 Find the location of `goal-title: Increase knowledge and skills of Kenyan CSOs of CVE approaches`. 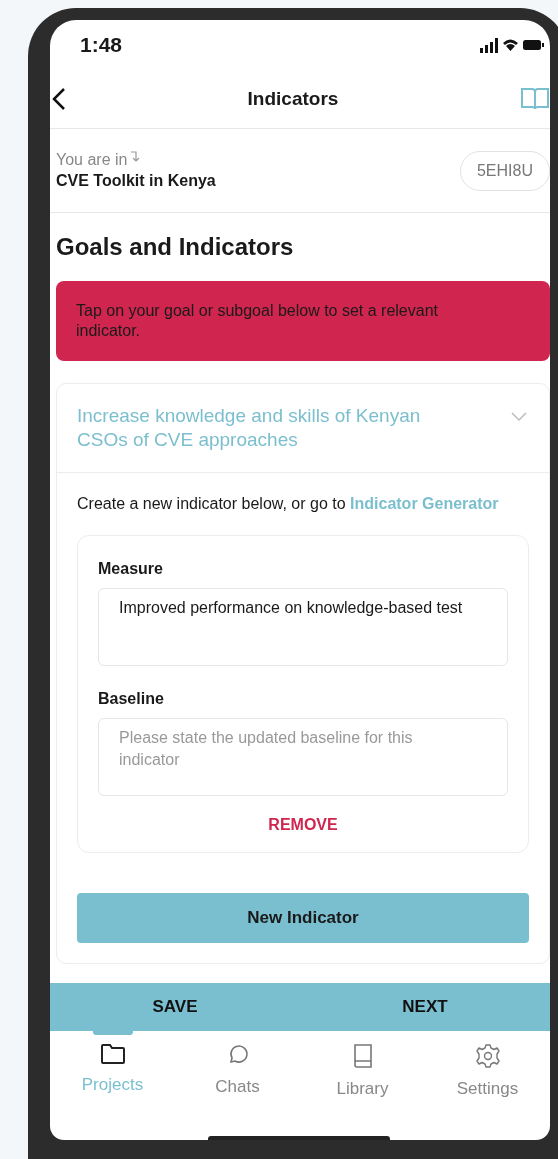

goal-title: Increase knowledge and skills of Kenyan CSOs of CVE approaches is located at coordinates (249, 428).